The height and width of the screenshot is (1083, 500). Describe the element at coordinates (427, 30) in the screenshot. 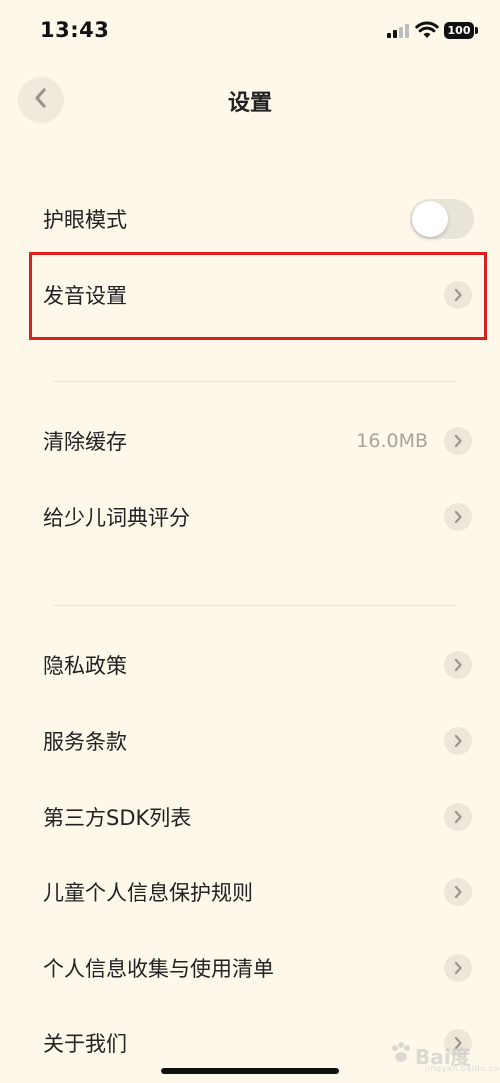

I see `wifi-icon` at that location.